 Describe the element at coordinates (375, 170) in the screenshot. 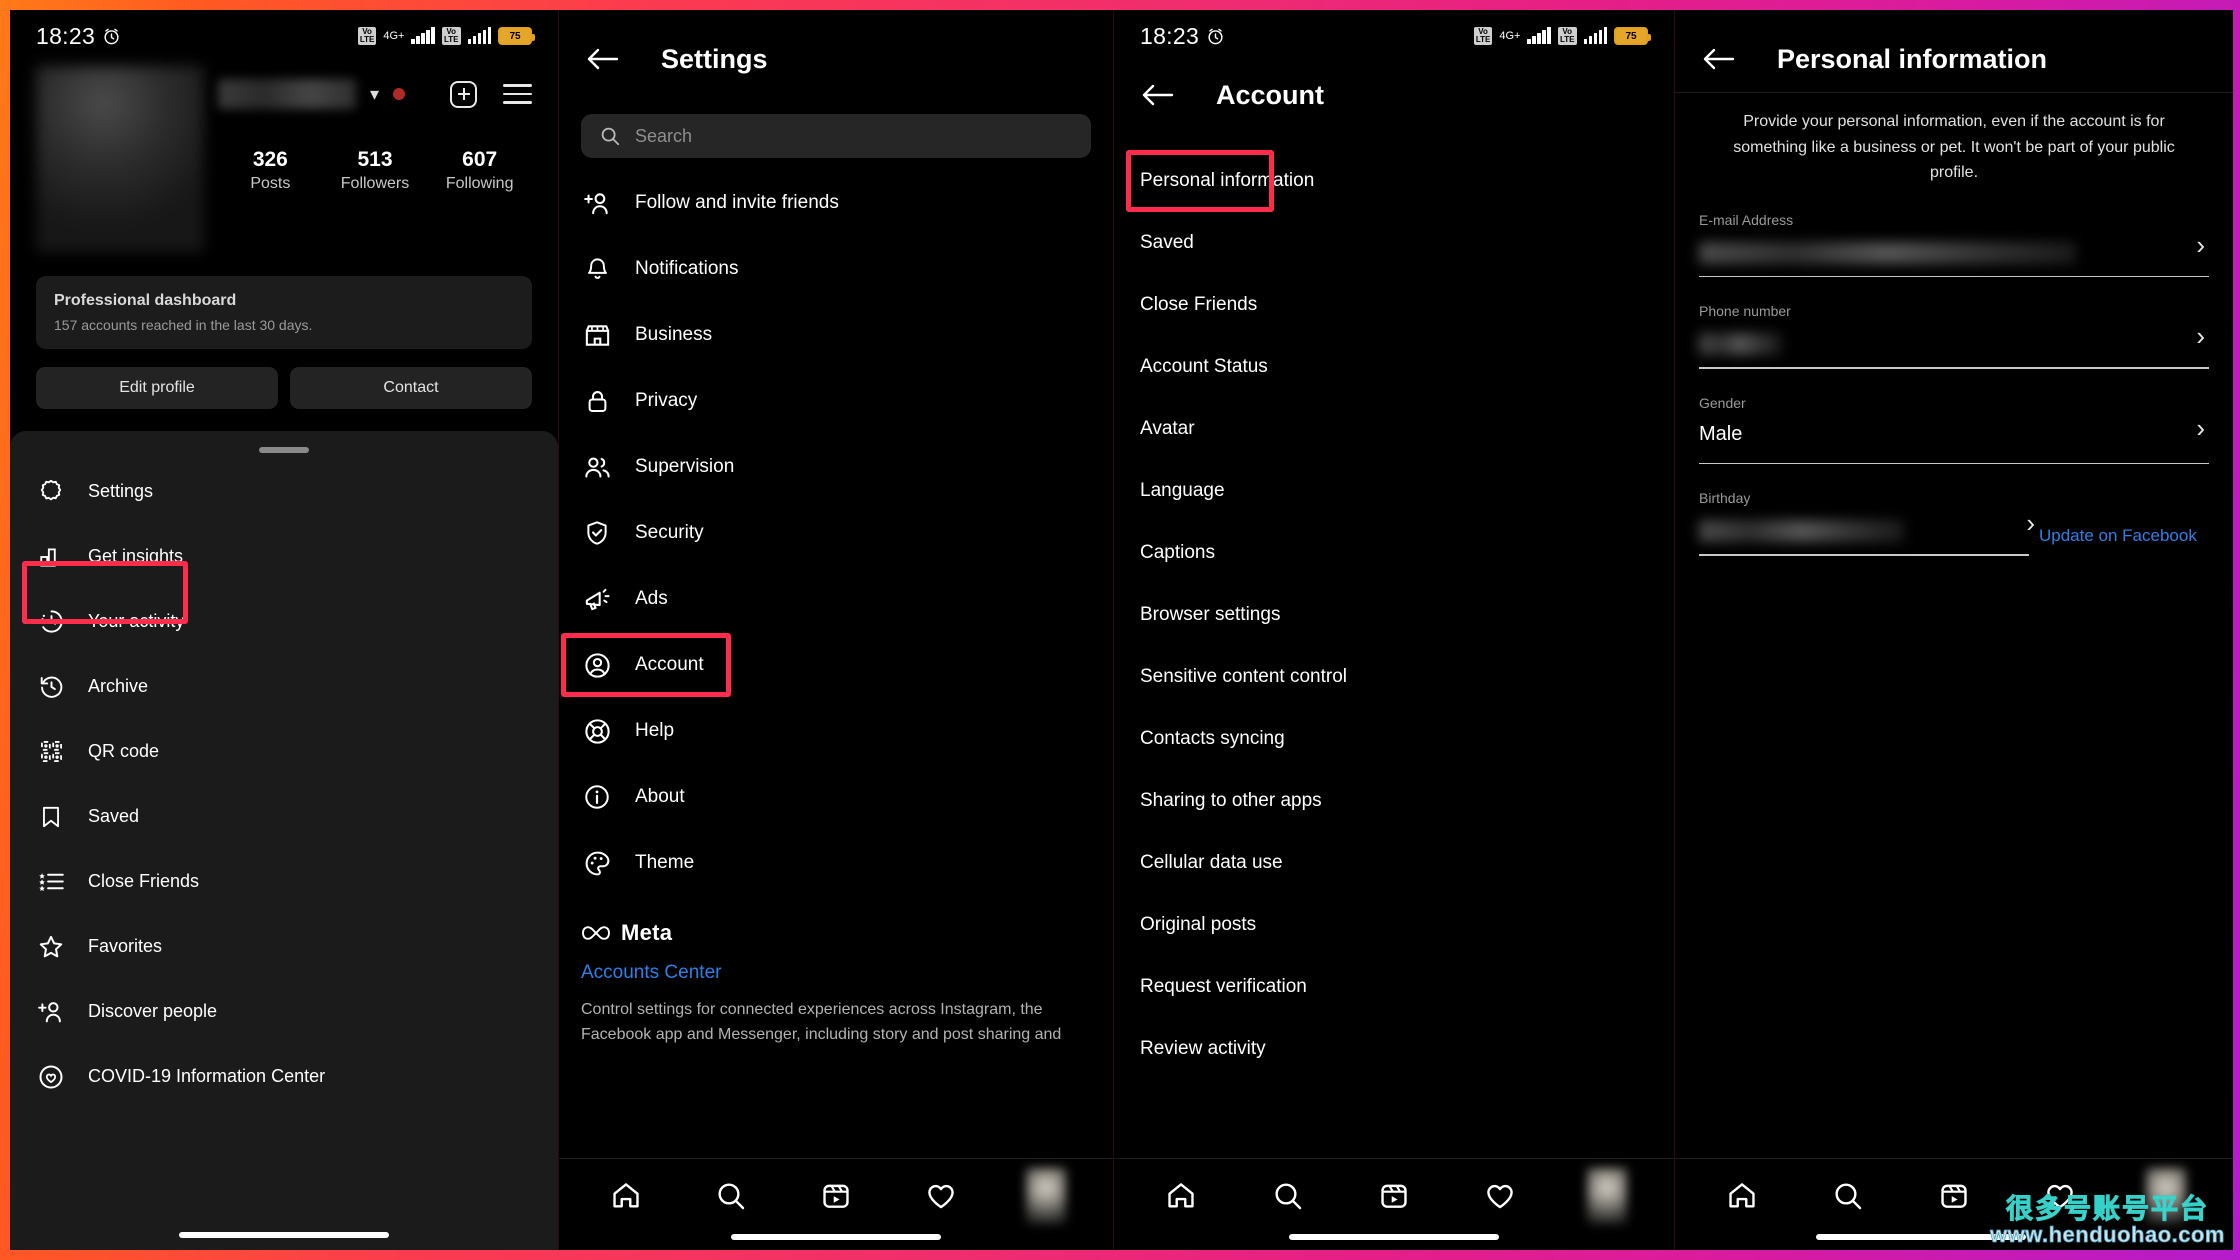

I see `stat-followers: 513 Followers` at that location.